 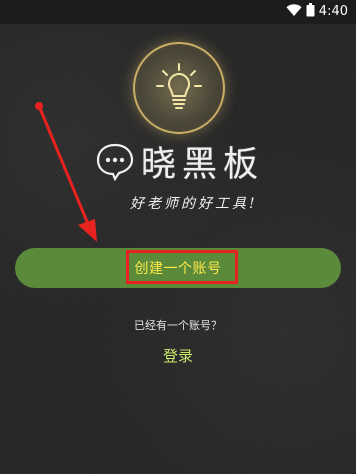 What do you see at coordinates (333, 11) in the screenshot?
I see `status-time: 4:40` at bounding box center [333, 11].